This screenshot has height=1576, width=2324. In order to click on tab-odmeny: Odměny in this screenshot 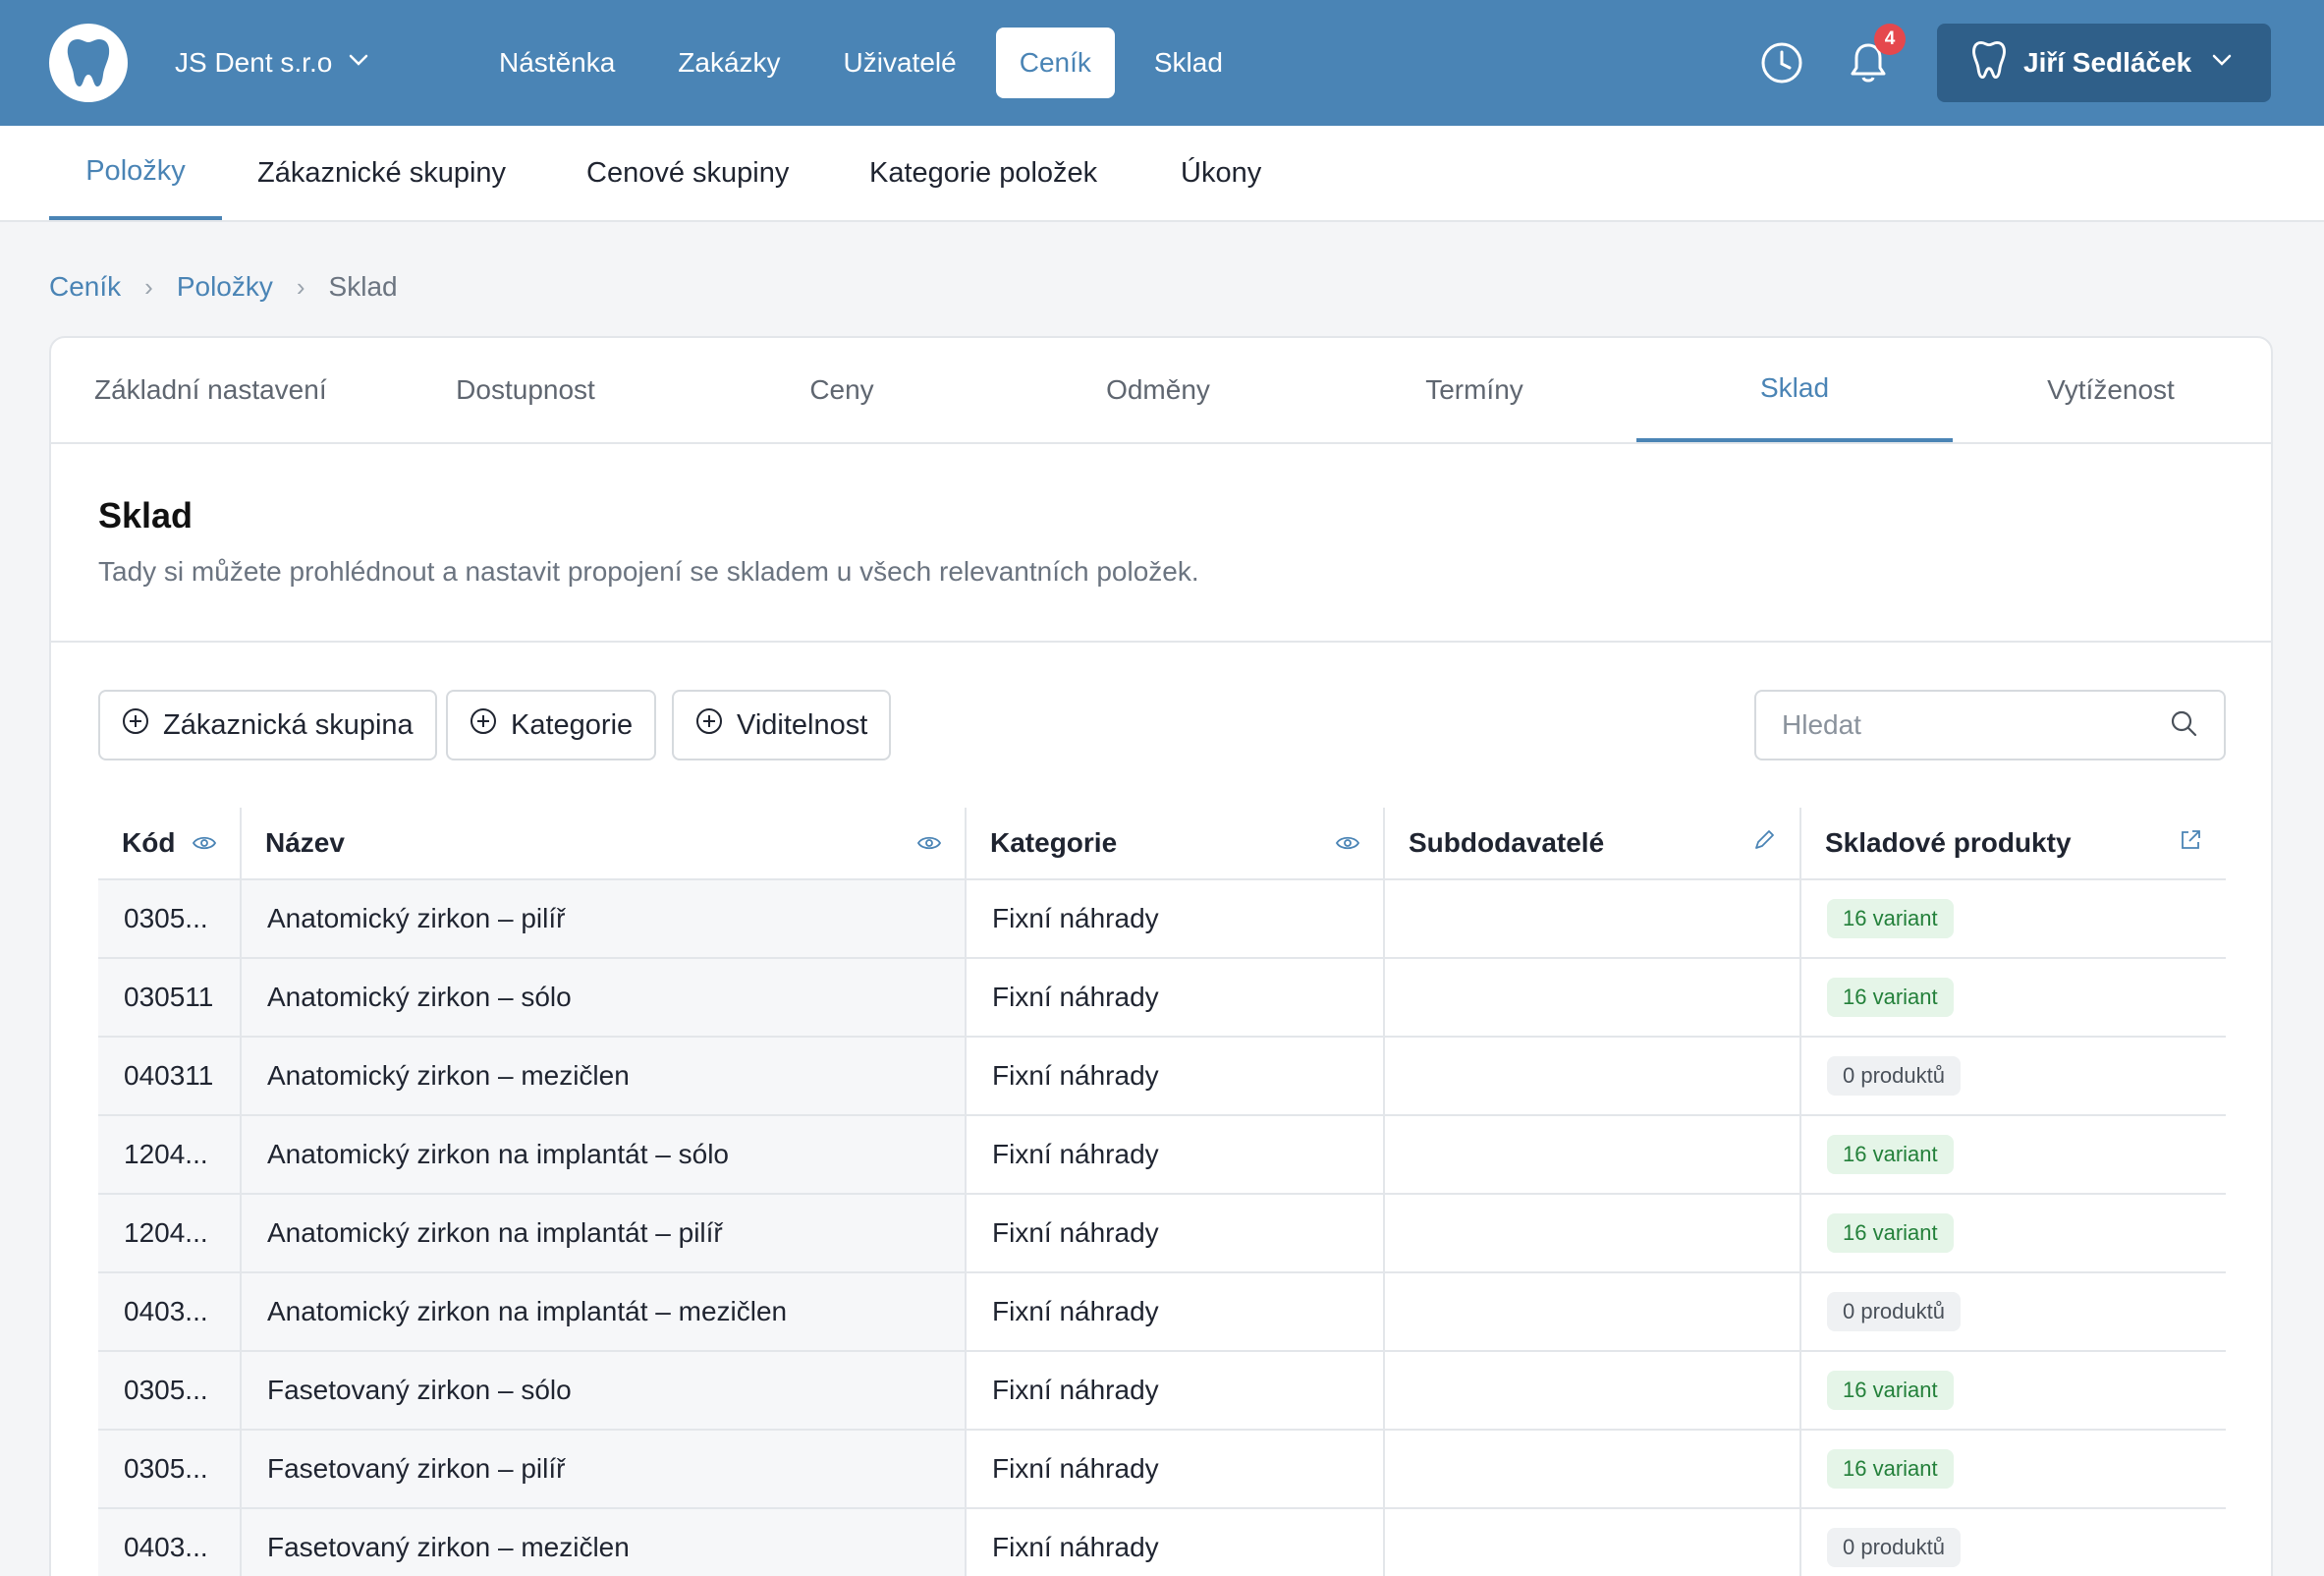, I will do `click(1158, 390)`.